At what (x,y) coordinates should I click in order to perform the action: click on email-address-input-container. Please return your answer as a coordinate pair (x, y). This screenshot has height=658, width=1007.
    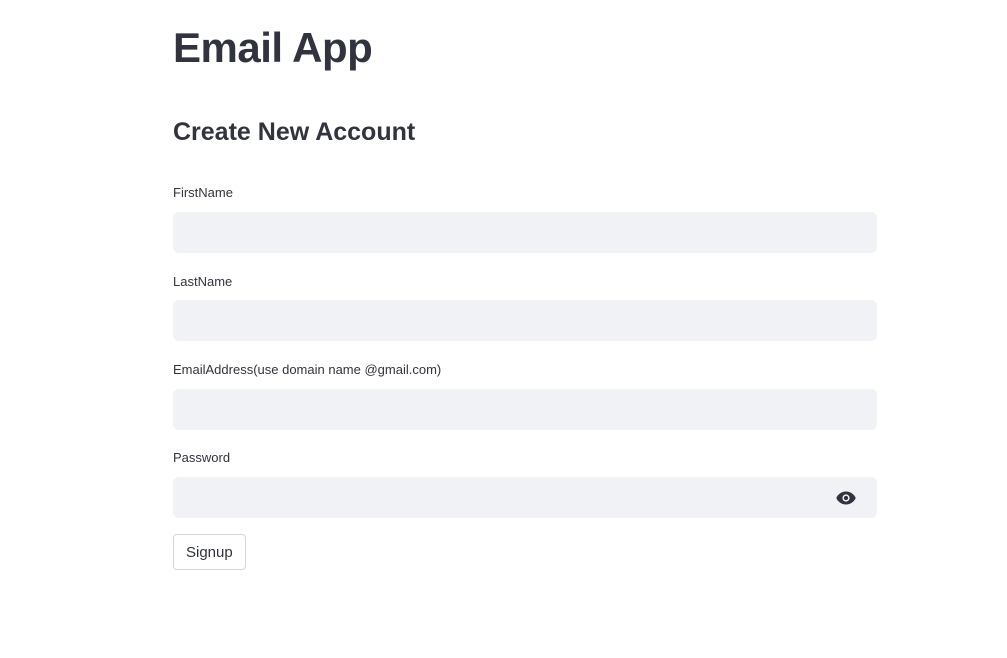
    Looking at the image, I should click on (525, 409).